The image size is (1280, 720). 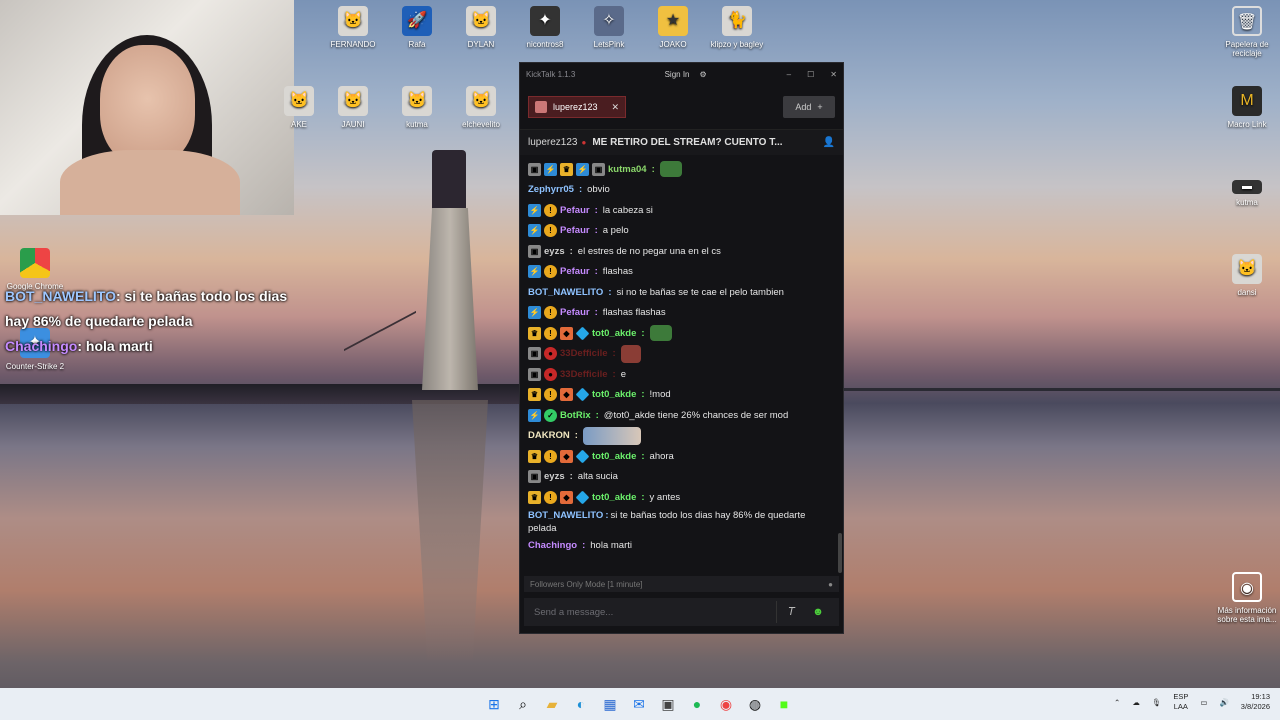 What do you see at coordinates (575, 415) in the screenshot?
I see `chat-username: BotRix` at bounding box center [575, 415].